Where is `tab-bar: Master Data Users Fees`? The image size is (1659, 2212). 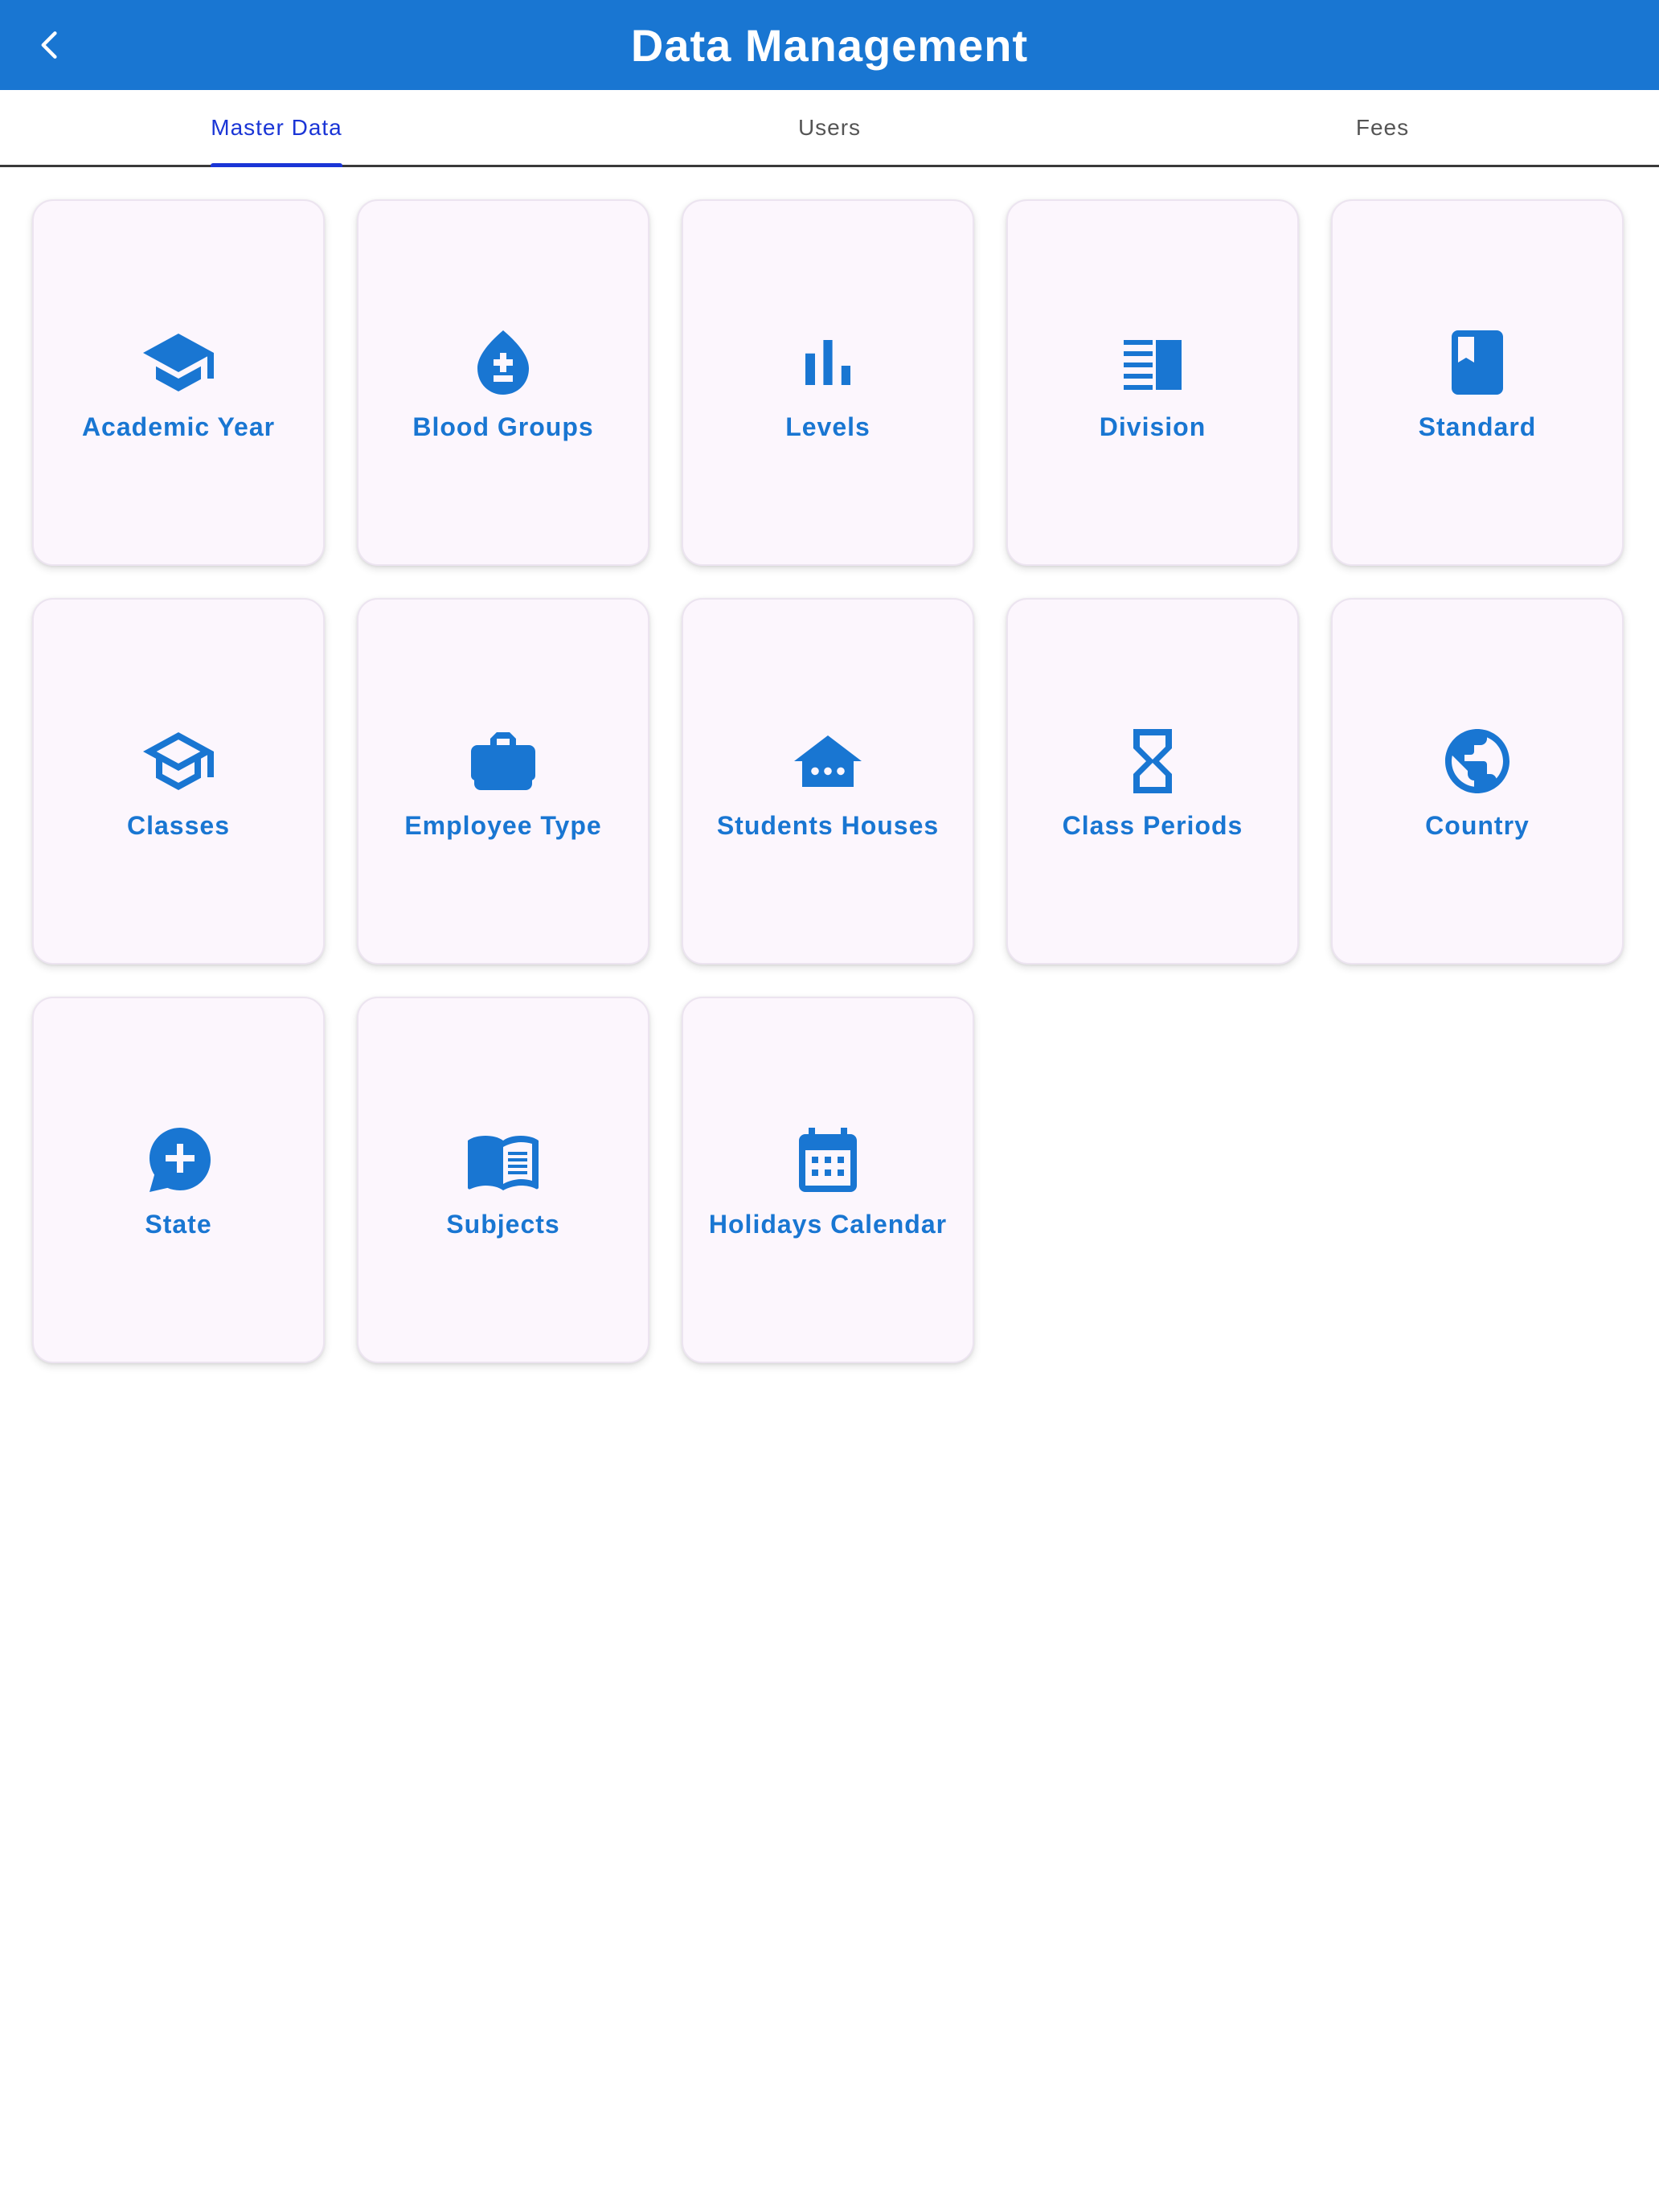
tab-bar: Master Data Users Fees is located at coordinates (829, 128).